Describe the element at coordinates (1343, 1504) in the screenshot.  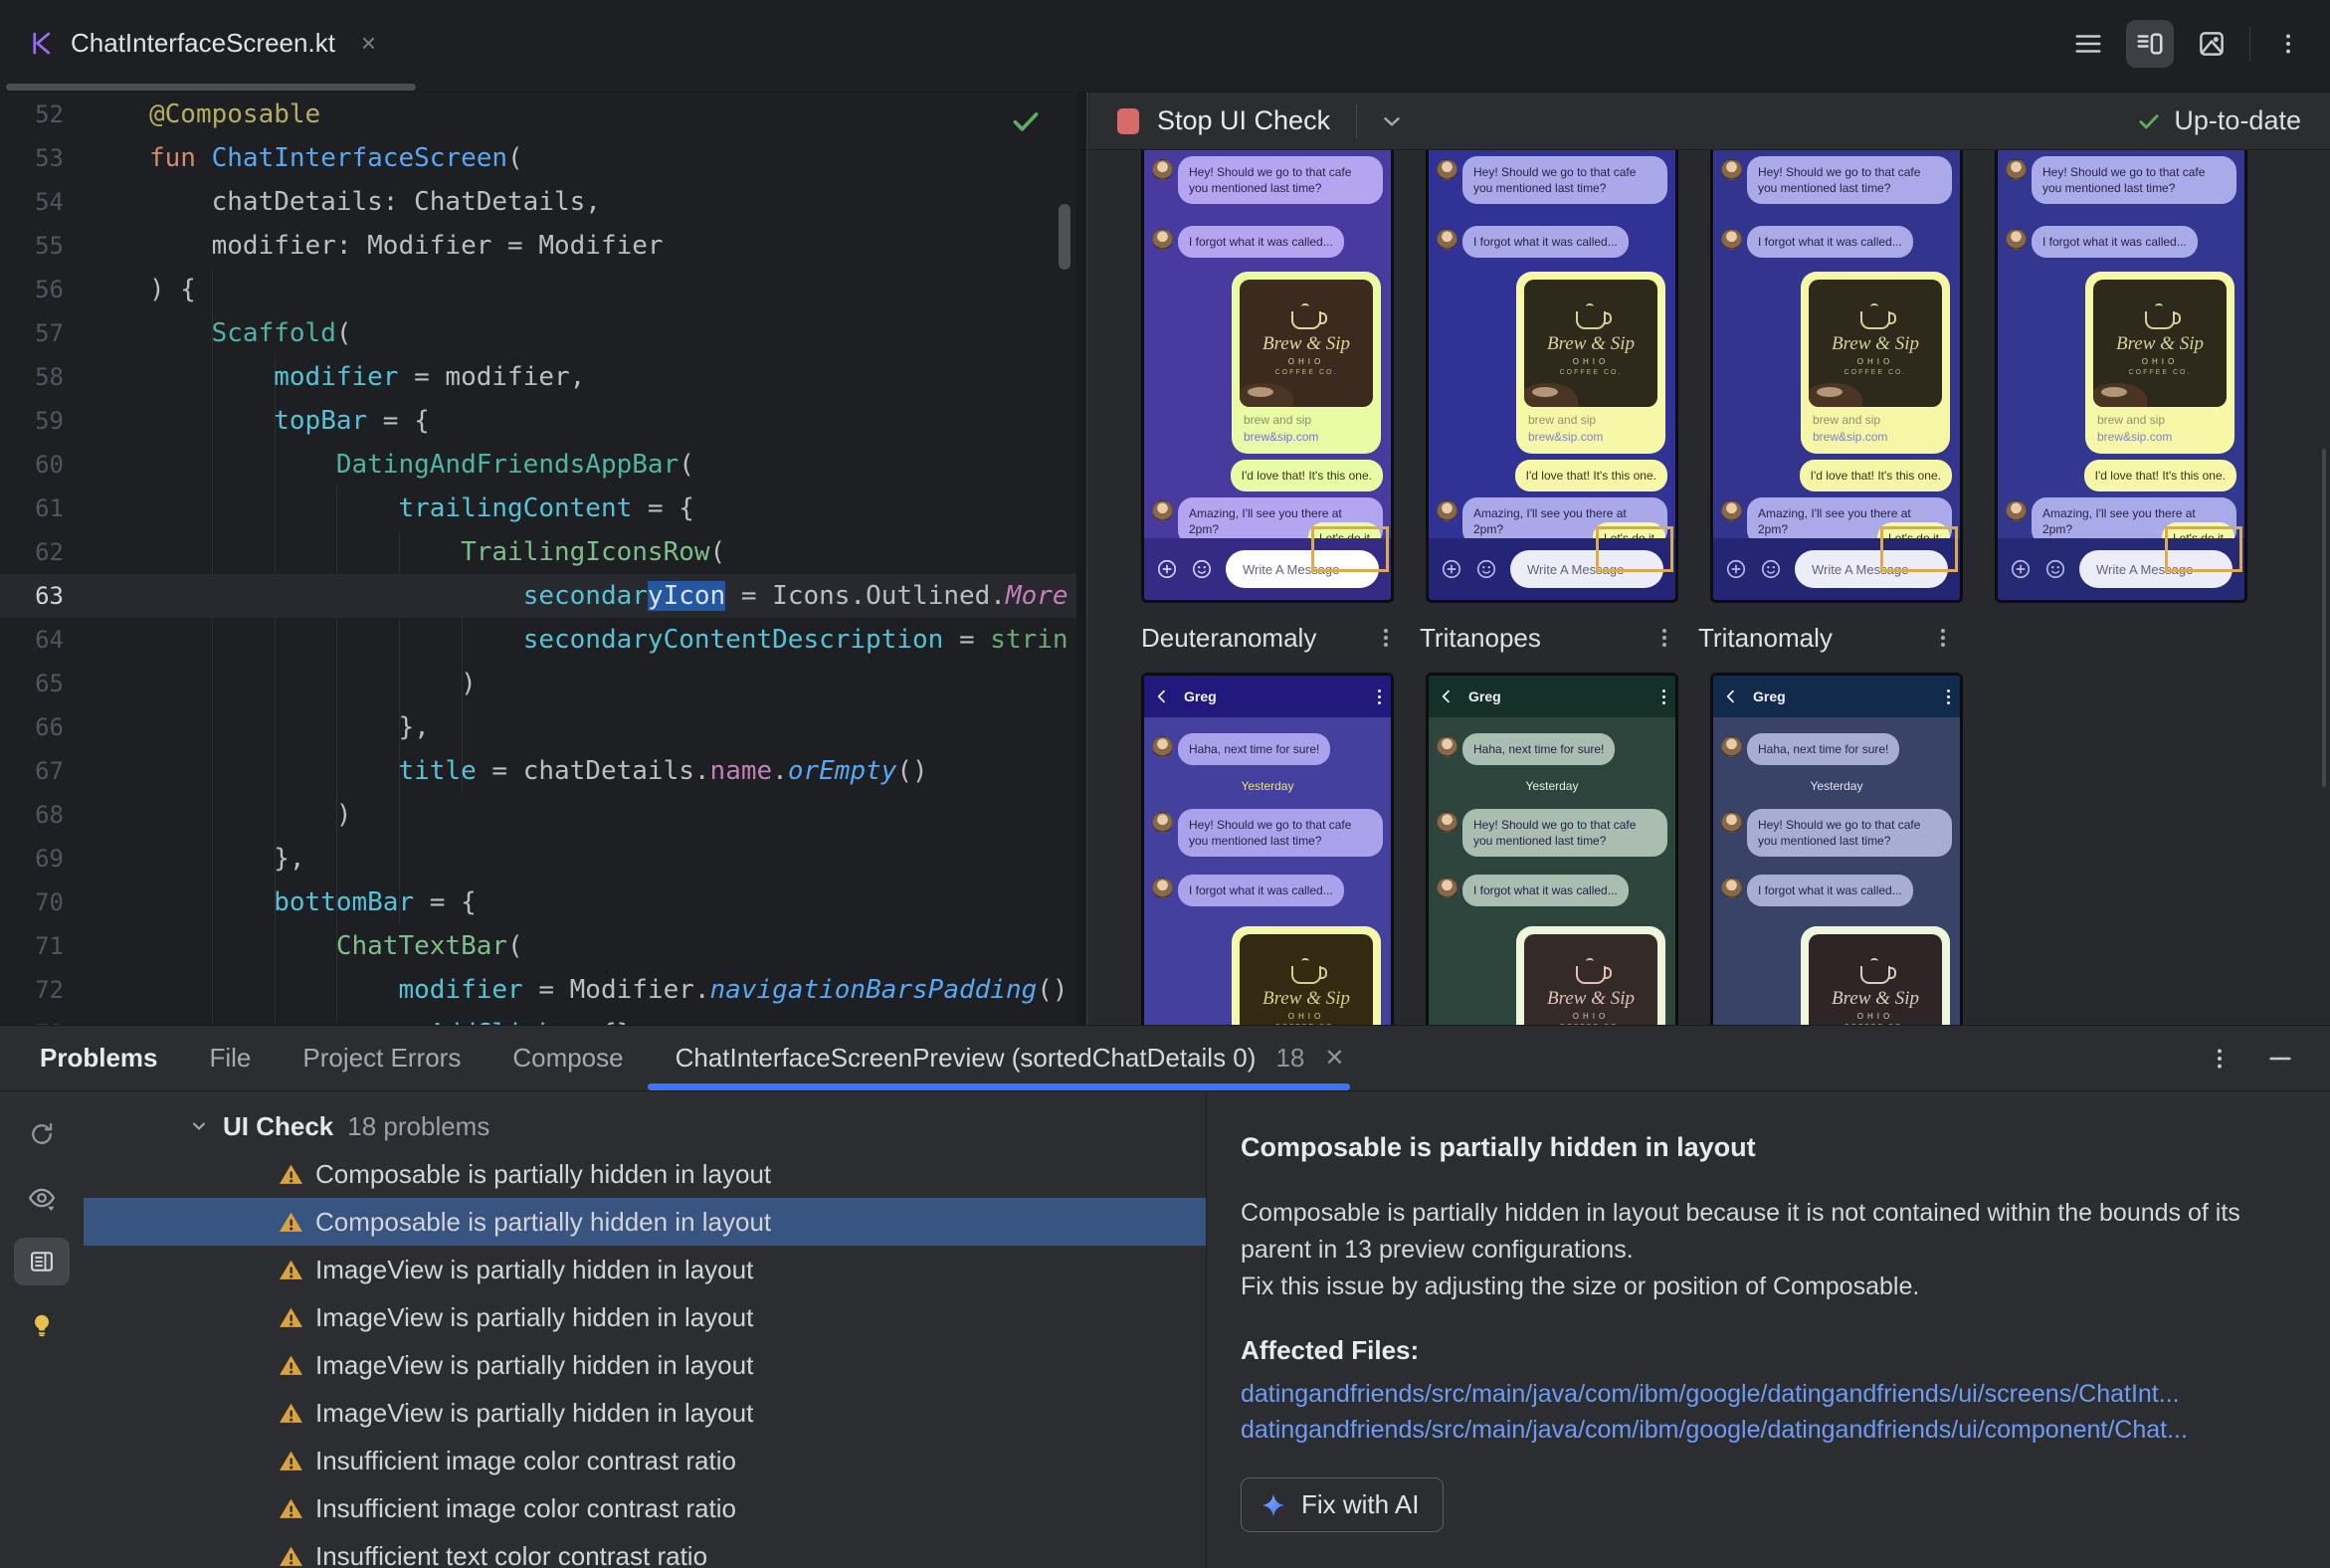
I see `fix-with-ai-button: Fix with AI` at that location.